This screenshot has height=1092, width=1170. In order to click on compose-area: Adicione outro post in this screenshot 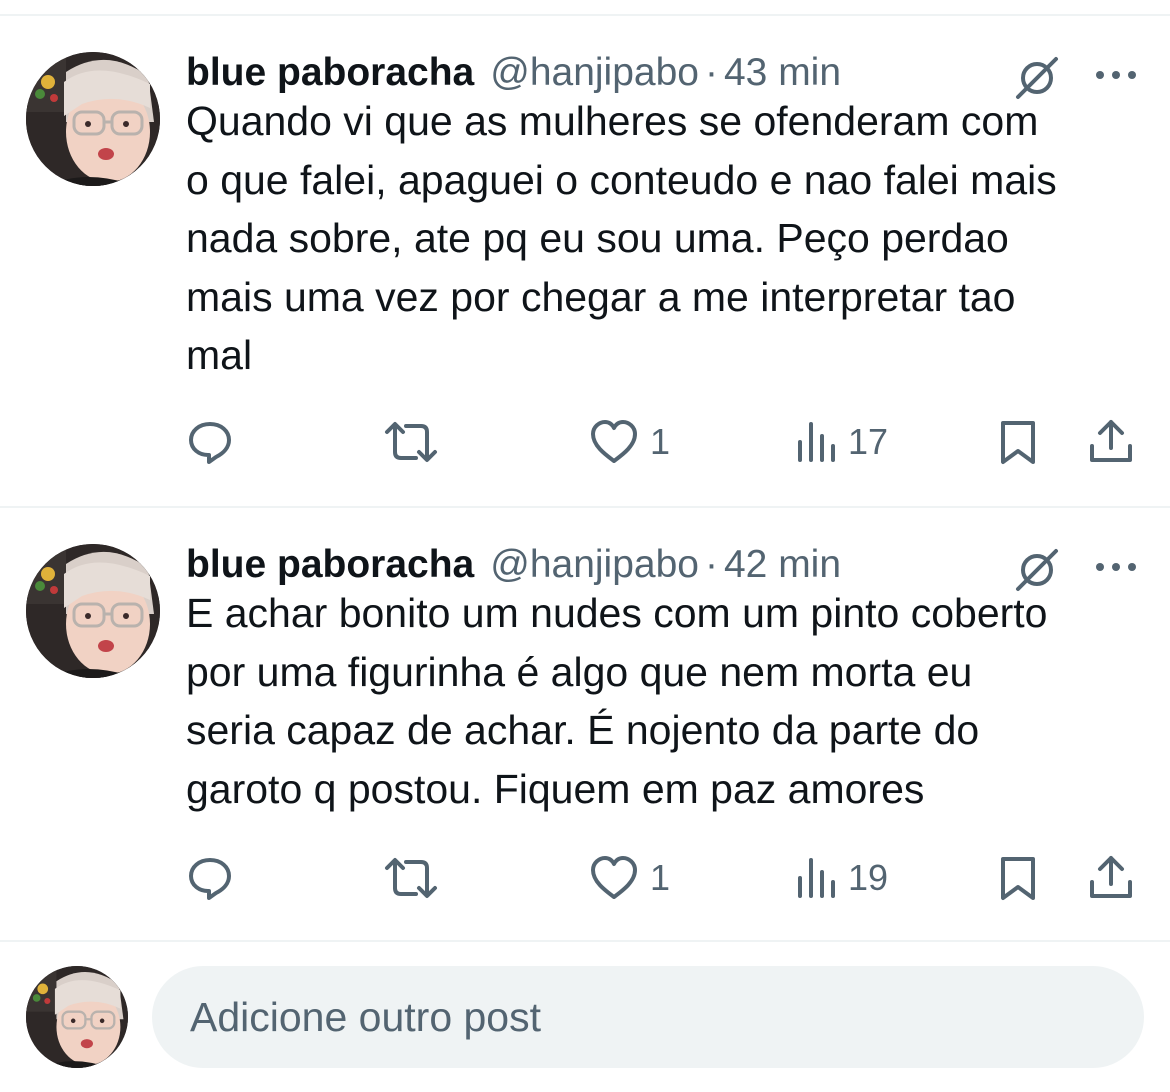, I will do `click(585, 1017)`.